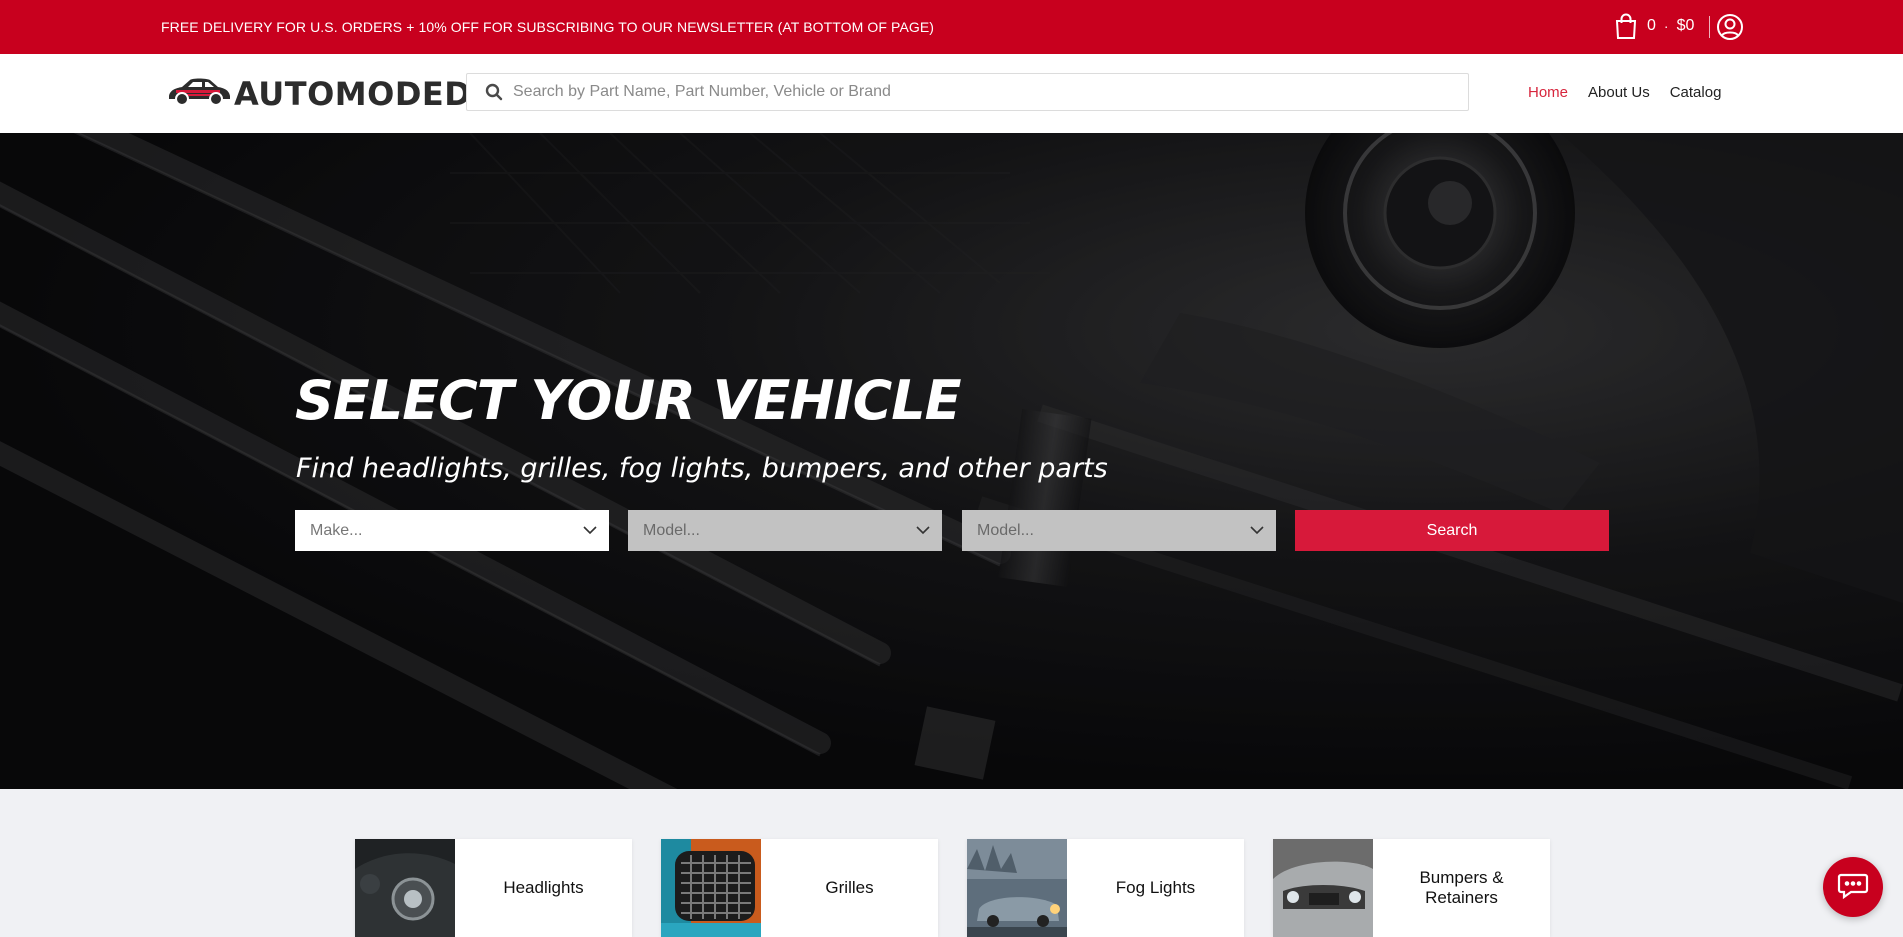 This screenshot has width=1903, height=937. Describe the element at coordinates (849, 887) in the screenshot. I see `category-label: Grilles` at that location.